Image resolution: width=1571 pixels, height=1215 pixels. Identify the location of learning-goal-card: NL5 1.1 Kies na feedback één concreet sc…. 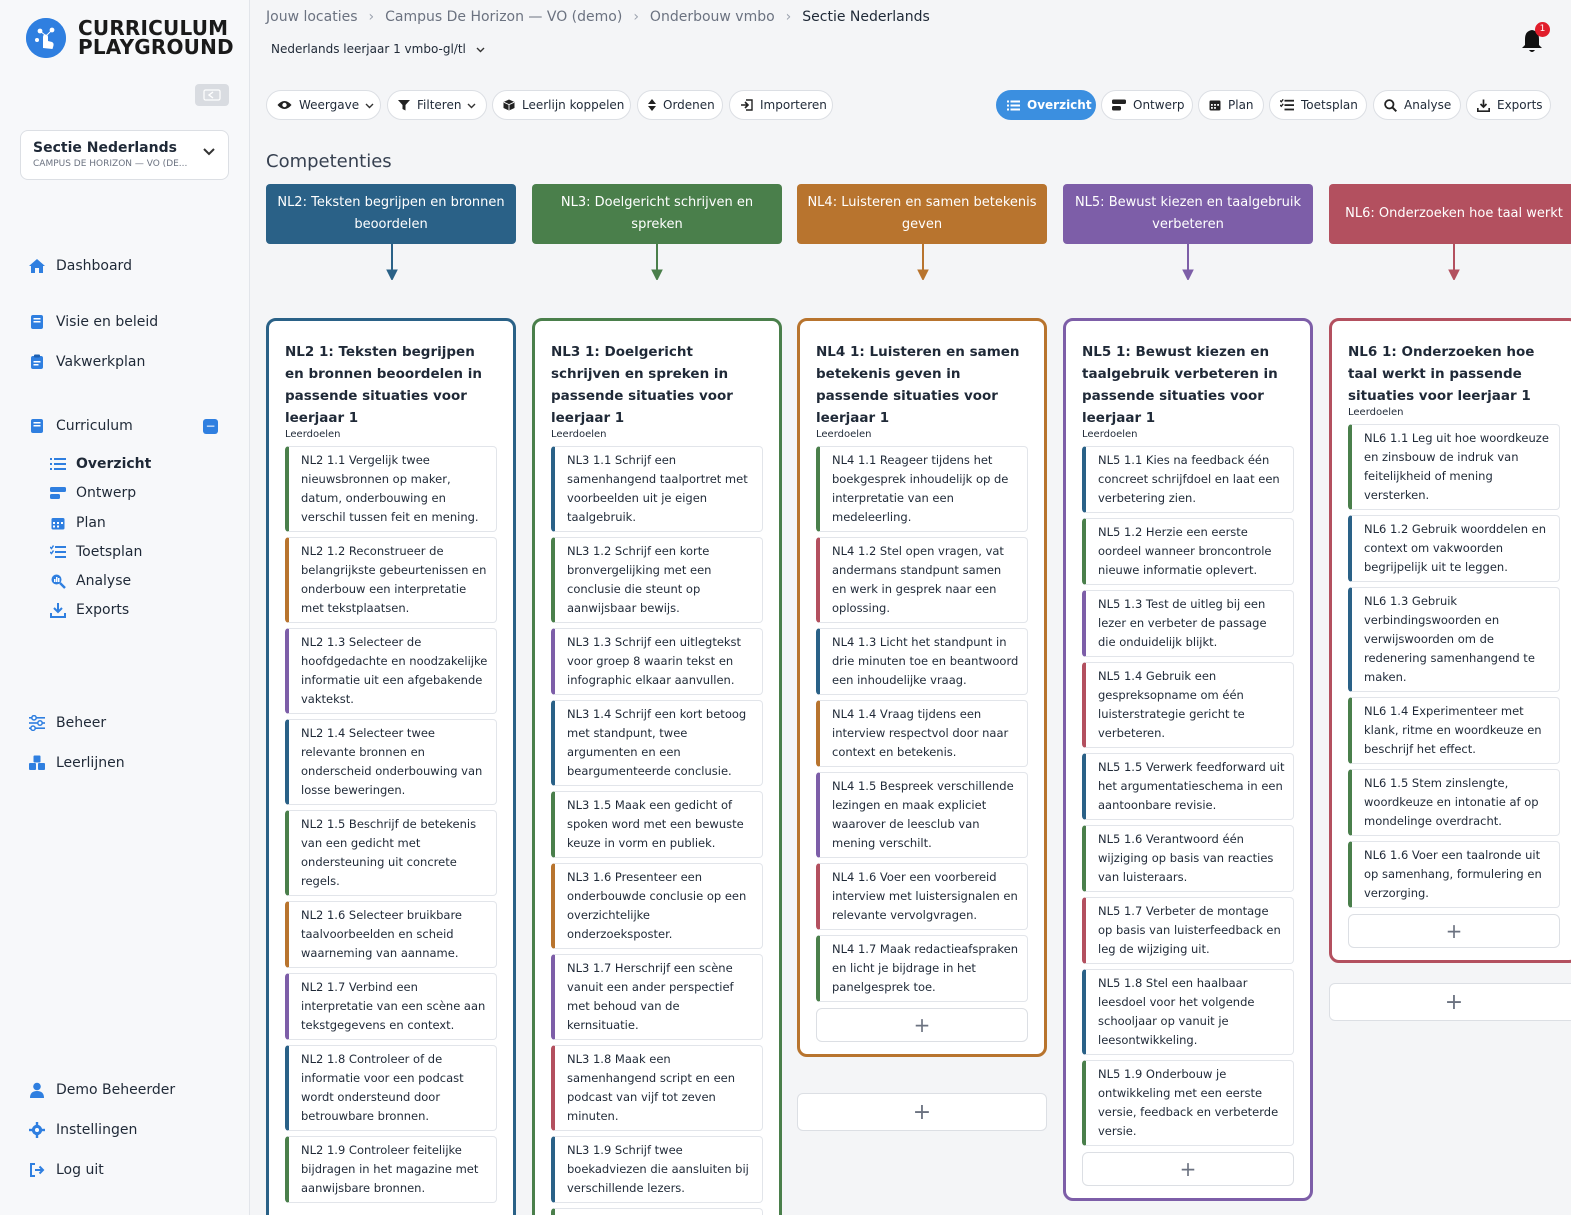
(1188, 479).